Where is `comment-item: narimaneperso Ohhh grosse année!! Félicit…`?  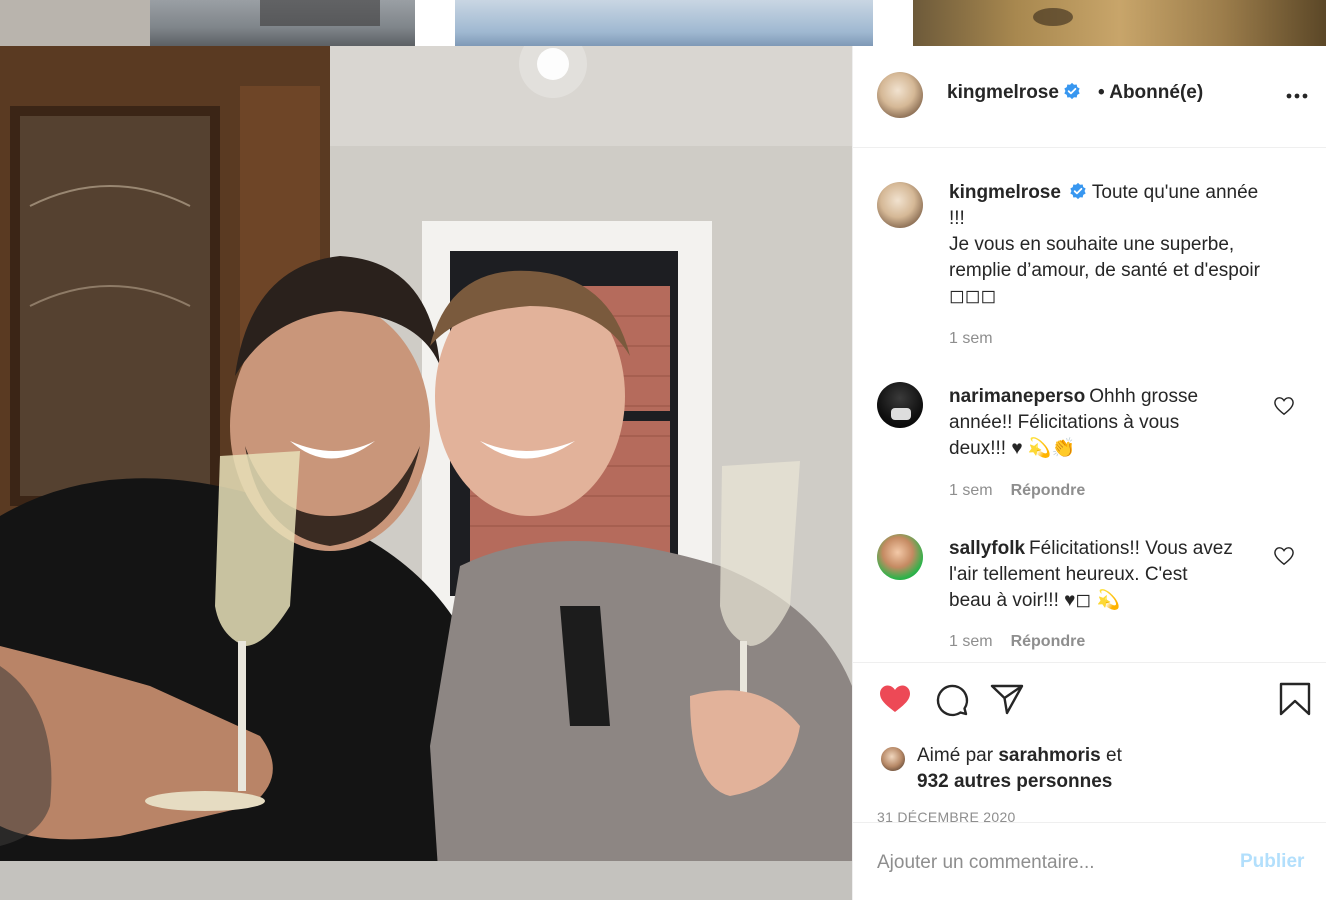
comment-item: narimaneperso Ohhh grosse année!! Félicit… is located at coordinates (1114, 423).